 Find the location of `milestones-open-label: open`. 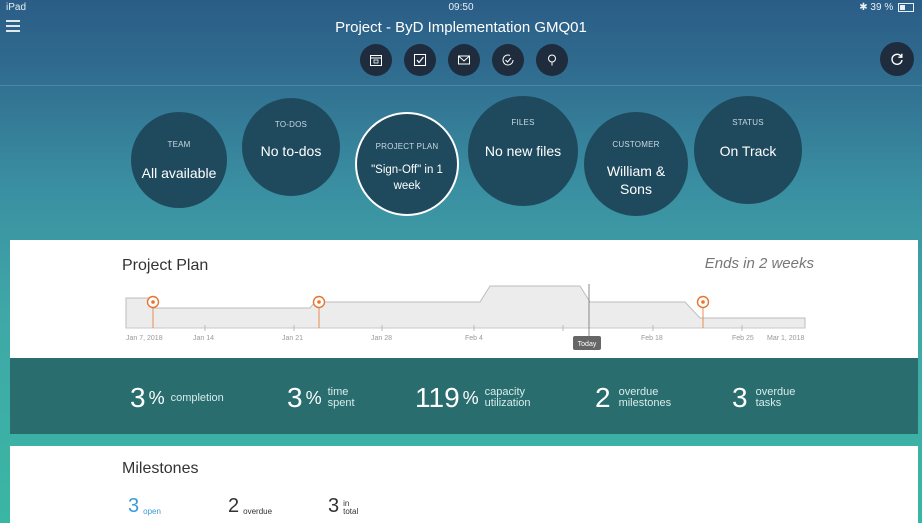

milestones-open-label: open is located at coordinates (152, 511).